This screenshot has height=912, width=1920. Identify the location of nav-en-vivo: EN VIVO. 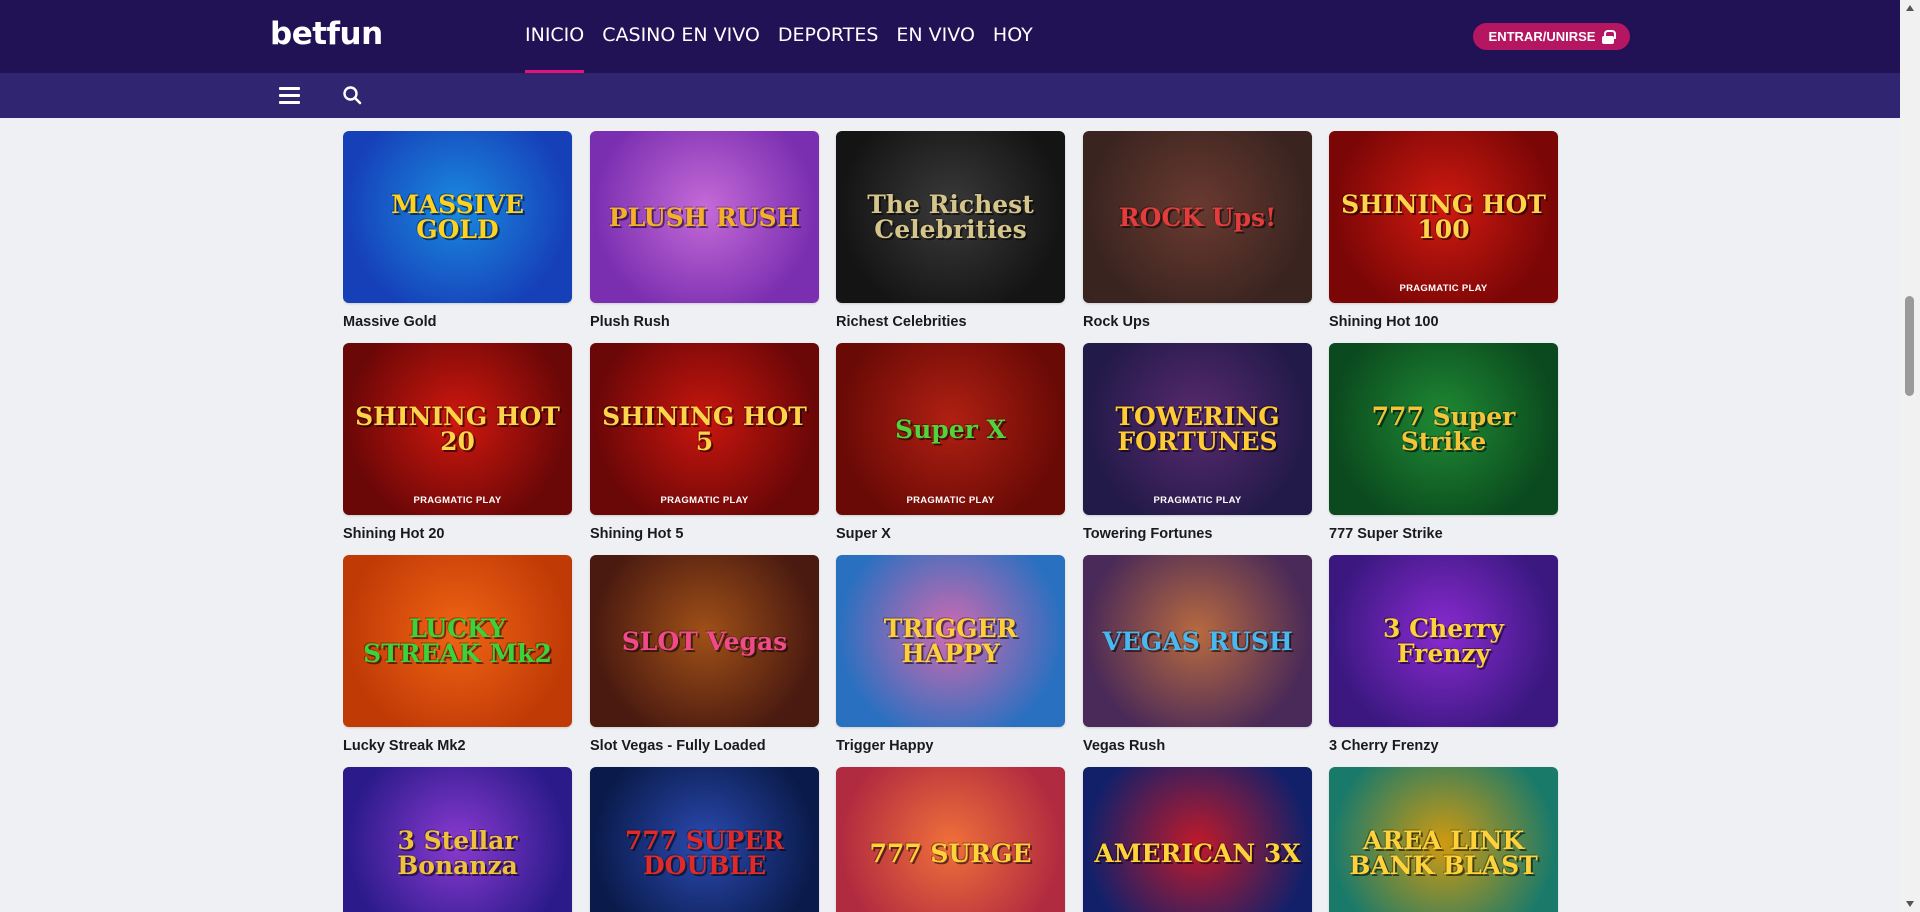
(935, 36).